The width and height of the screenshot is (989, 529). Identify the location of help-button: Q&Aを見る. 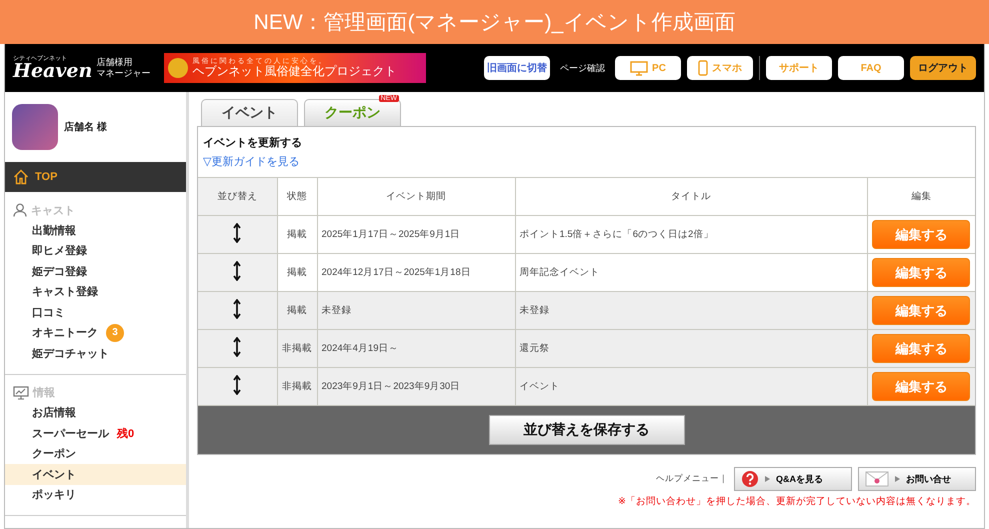
(793, 479).